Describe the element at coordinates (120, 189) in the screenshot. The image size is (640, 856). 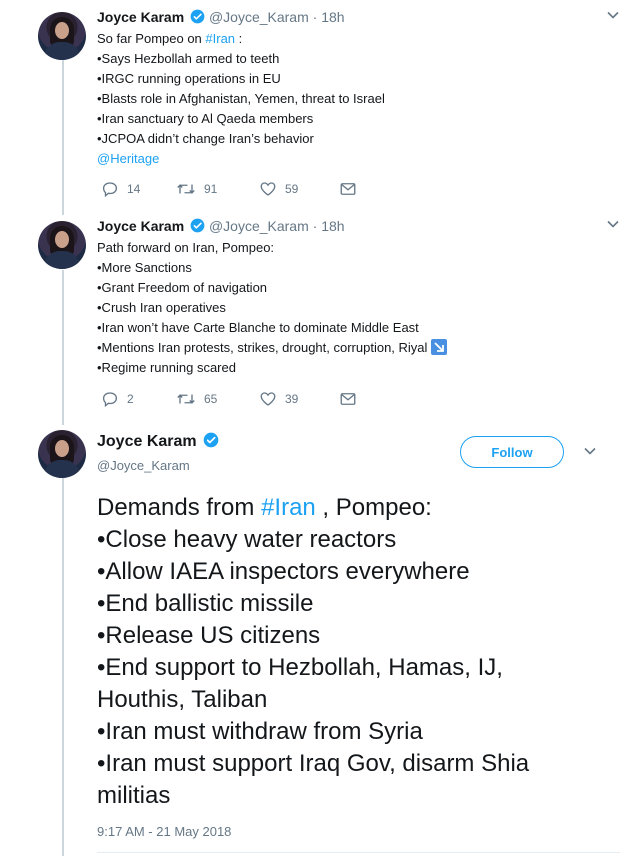
I see `reply-button: 14` at that location.